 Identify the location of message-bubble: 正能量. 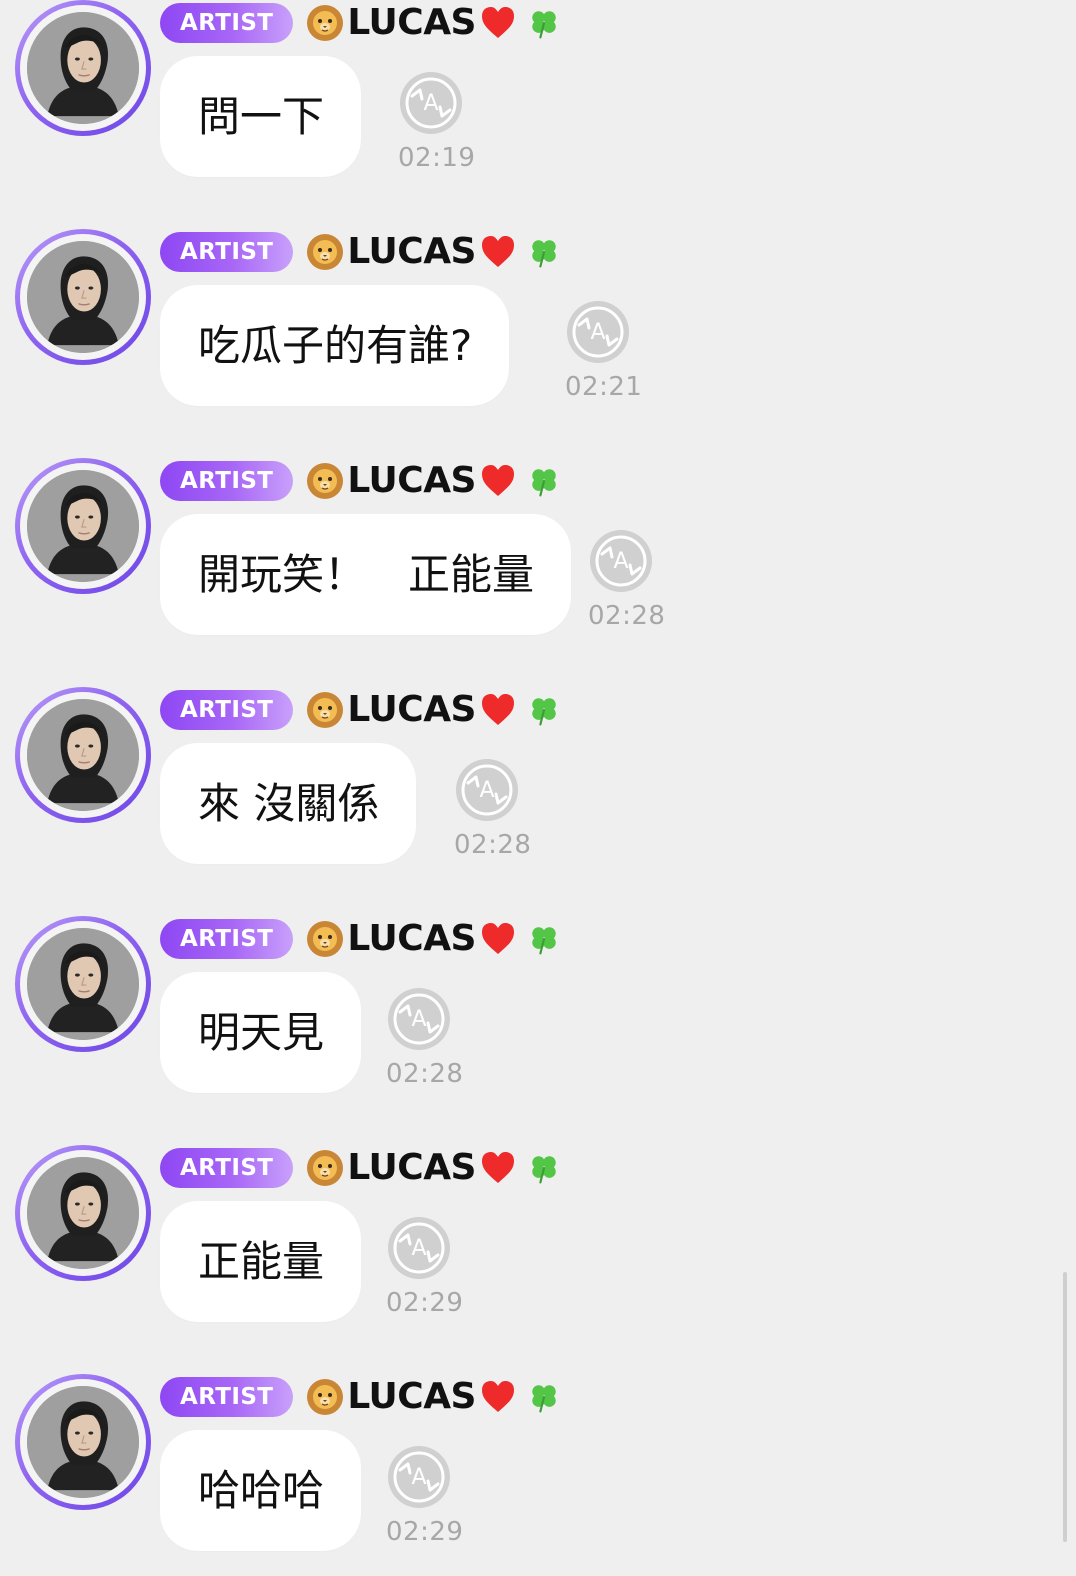
(261, 1261).